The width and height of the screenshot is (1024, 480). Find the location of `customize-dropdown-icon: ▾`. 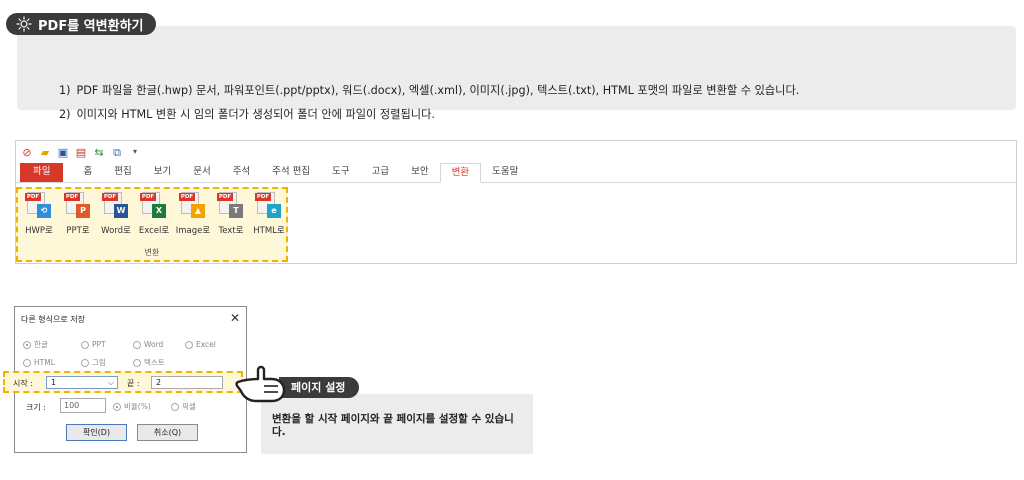

customize-dropdown-icon: ▾ is located at coordinates (135, 152).